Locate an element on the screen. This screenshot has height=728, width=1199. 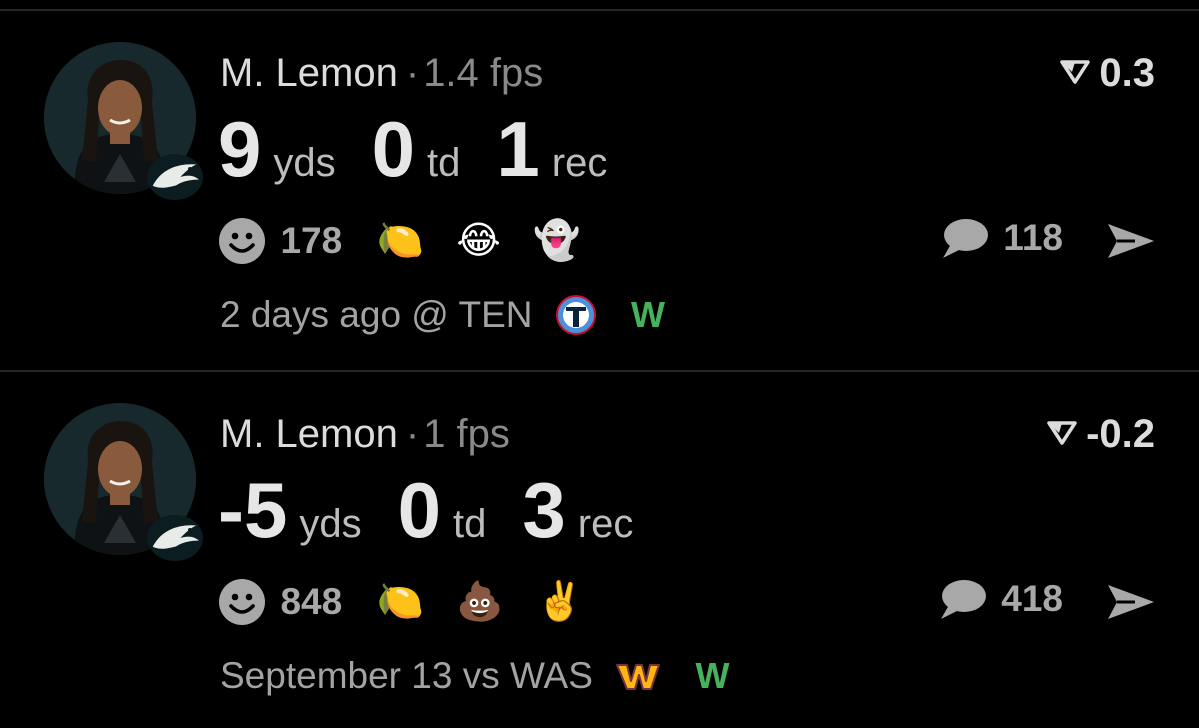
game-info: 2 days ago @ TEN W is located at coordinates (442, 313).